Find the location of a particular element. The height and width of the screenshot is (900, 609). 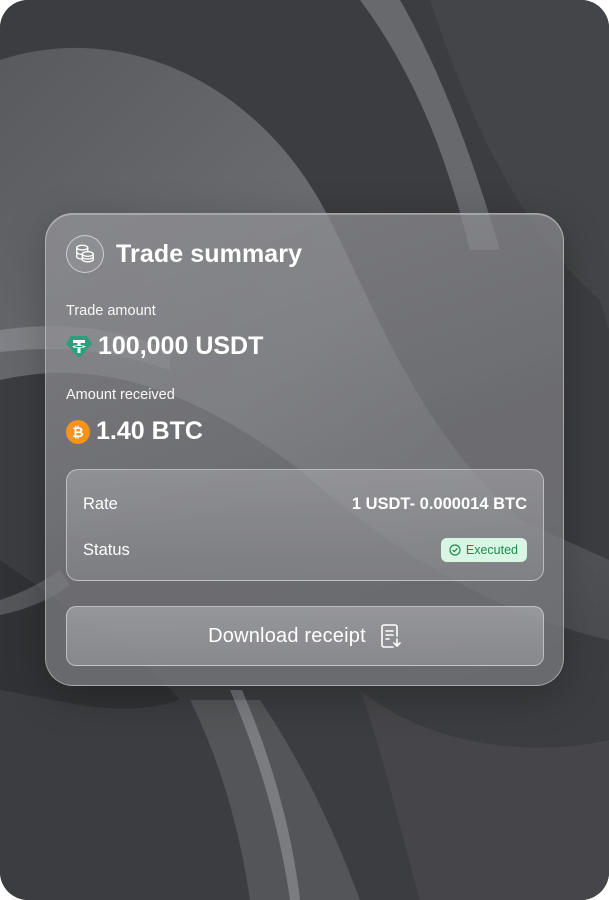

status-row: Status Executed is located at coordinates (305, 550).